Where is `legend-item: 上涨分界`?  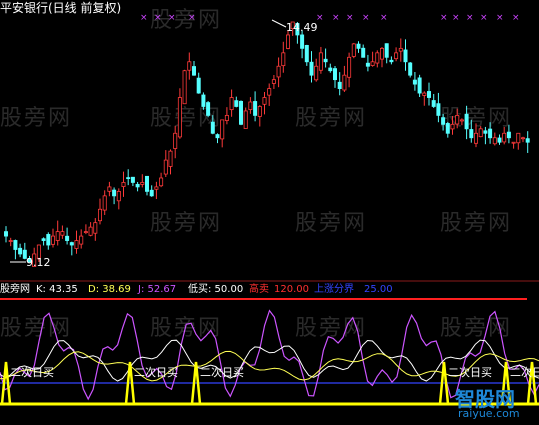 legend-item: 上涨分界 is located at coordinates (334, 289).